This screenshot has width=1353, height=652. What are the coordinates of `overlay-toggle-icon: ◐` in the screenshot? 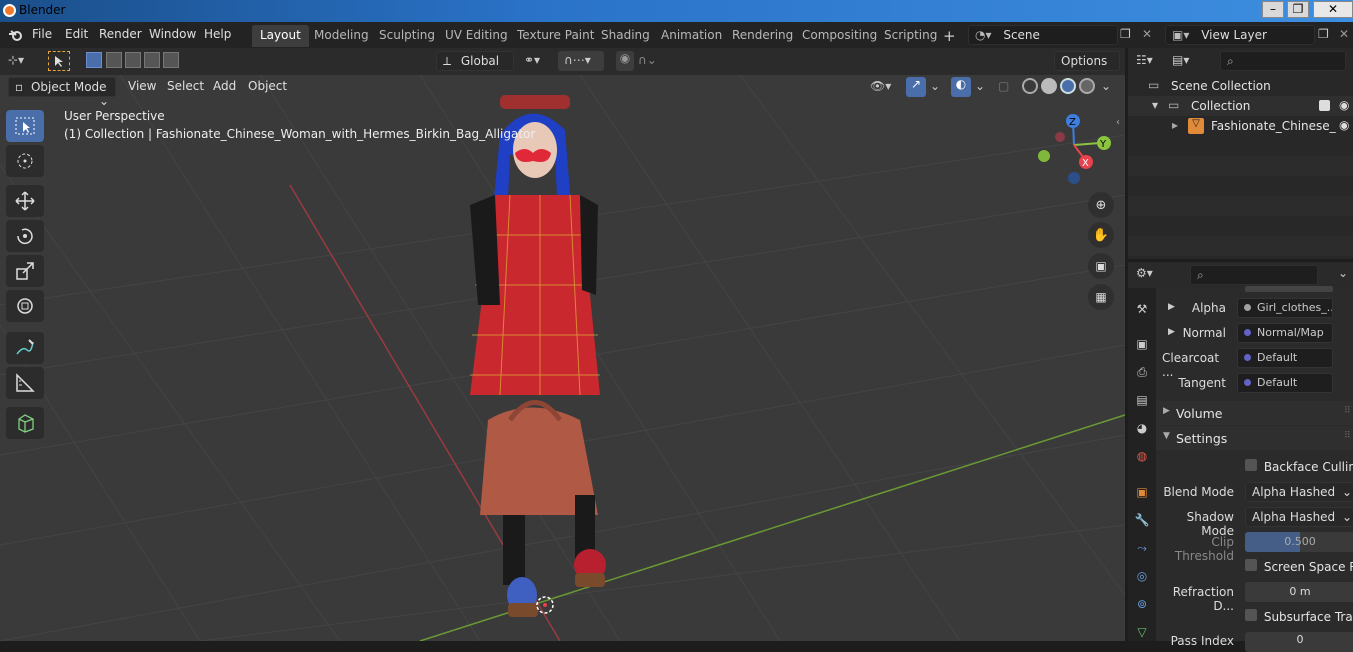 It's located at (961, 87).